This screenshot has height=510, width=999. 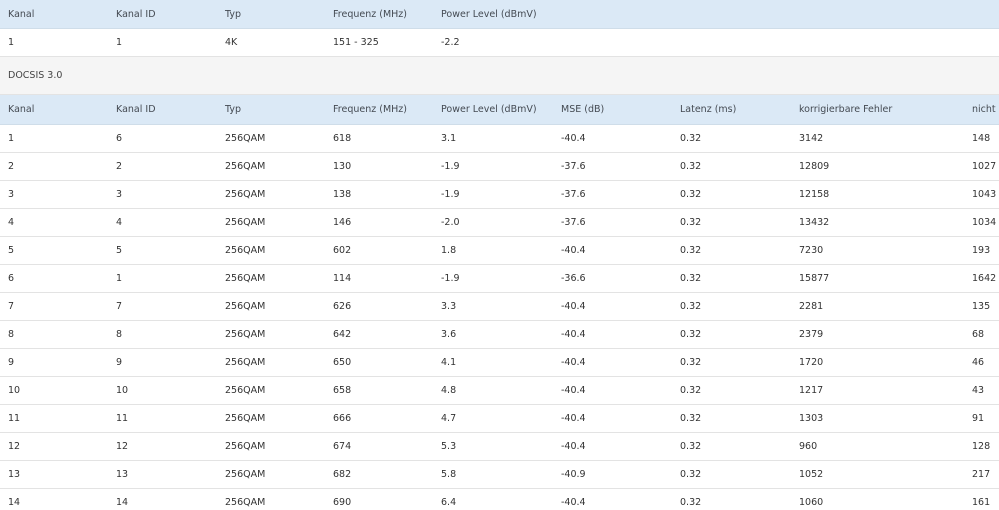 I want to click on cell-frequenz: 618, so click(x=342, y=138).